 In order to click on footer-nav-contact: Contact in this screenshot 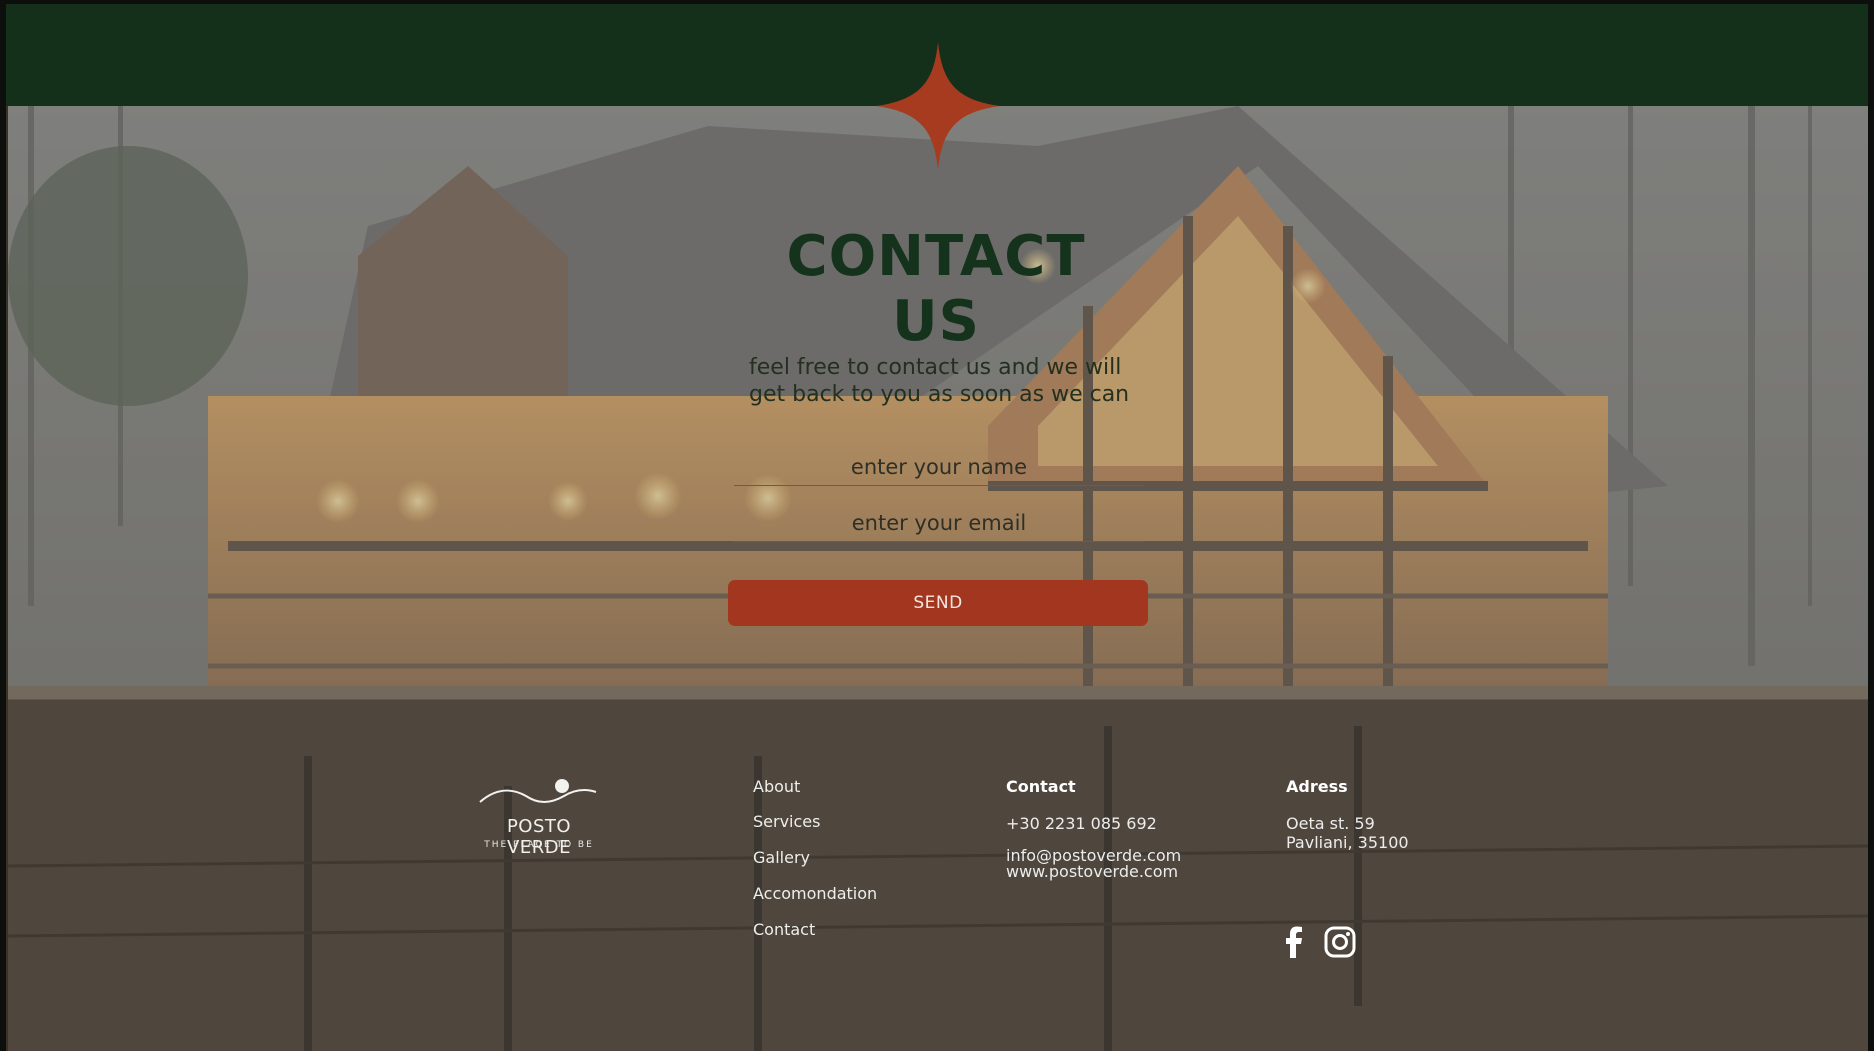, I will do `click(784, 929)`.